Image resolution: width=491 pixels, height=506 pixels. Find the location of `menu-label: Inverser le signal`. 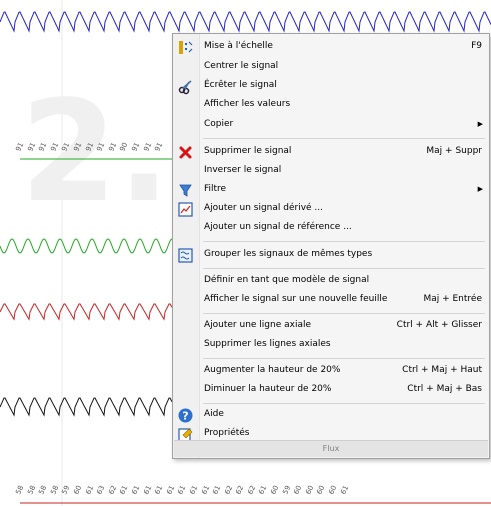

menu-label: Inverser le signal is located at coordinates (243, 170).